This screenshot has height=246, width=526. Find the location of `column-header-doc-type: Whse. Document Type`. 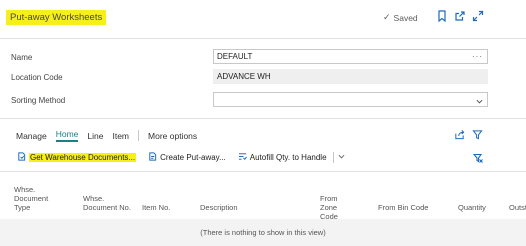

column-header-doc-type: Whse. Document Type is located at coordinates (34, 198).